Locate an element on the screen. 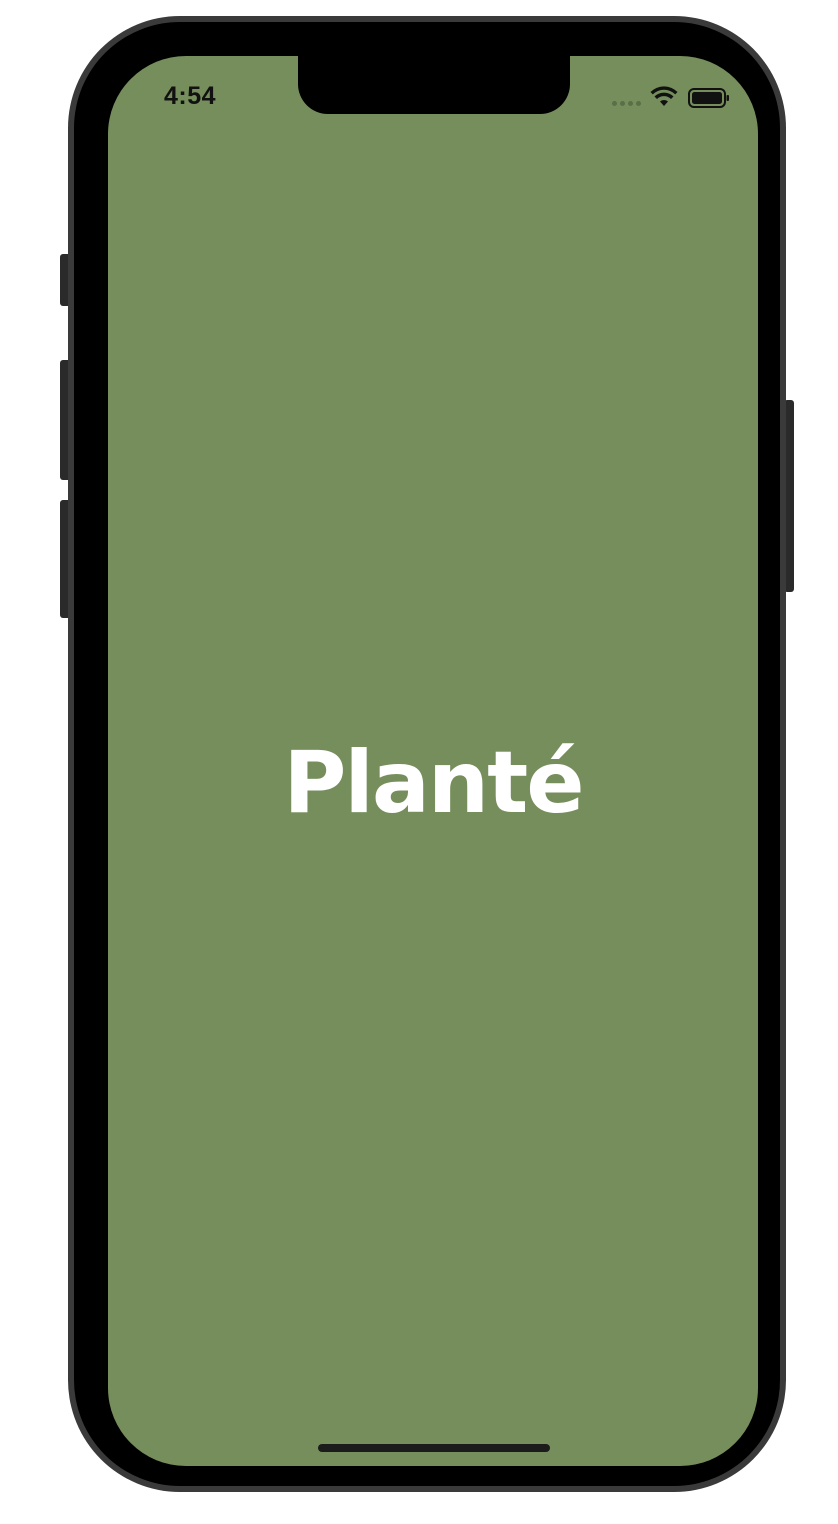  battery-icon is located at coordinates (708, 98).